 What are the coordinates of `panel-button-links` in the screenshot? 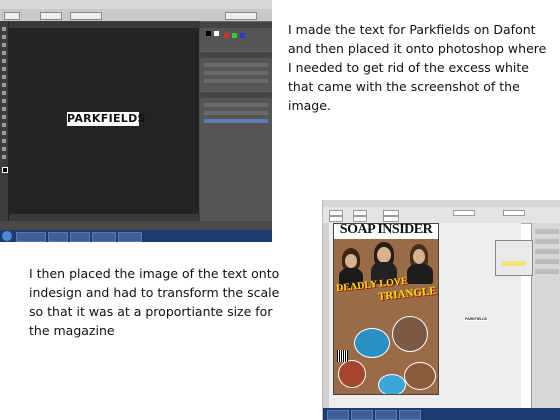 It's located at (547, 251).